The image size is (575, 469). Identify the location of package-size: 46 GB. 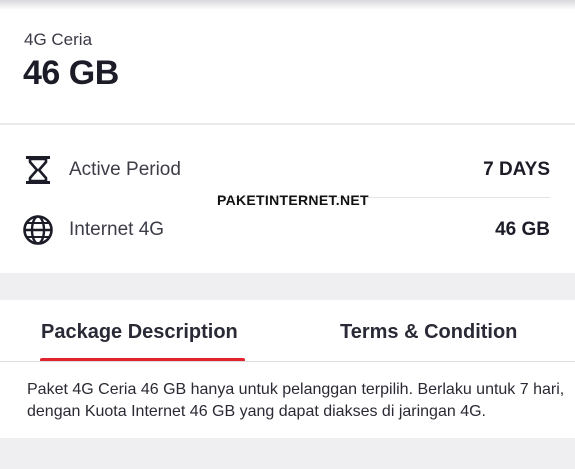
(71, 73).